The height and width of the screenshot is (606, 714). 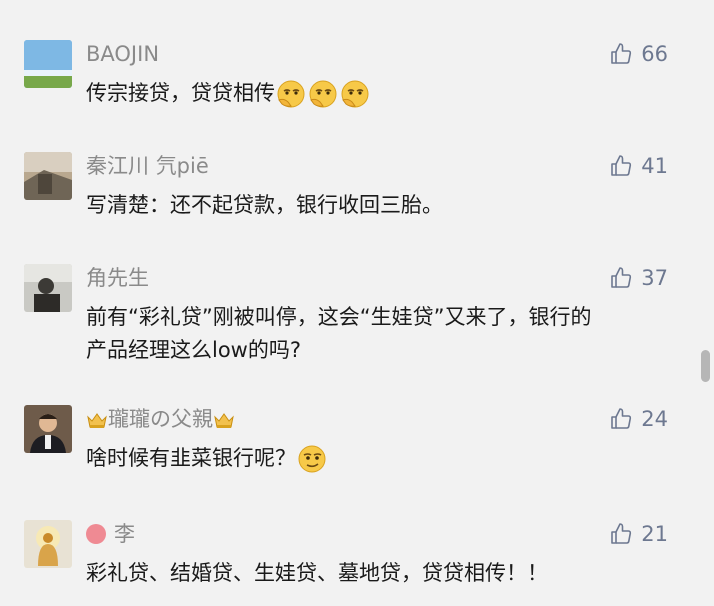 What do you see at coordinates (654, 166) in the screenshot?
I see `like-count: 41` at bounding box center [654, 166].